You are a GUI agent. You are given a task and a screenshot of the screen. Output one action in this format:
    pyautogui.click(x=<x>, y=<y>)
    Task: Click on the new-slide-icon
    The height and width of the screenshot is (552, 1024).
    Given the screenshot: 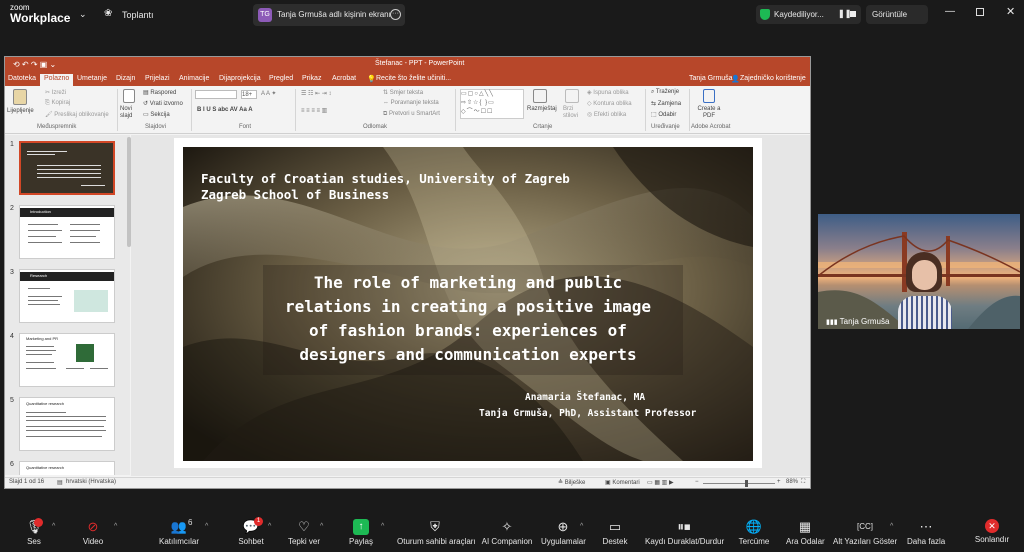 What is the action you would take?
    pyautogui.click(x=129, y=96)
    